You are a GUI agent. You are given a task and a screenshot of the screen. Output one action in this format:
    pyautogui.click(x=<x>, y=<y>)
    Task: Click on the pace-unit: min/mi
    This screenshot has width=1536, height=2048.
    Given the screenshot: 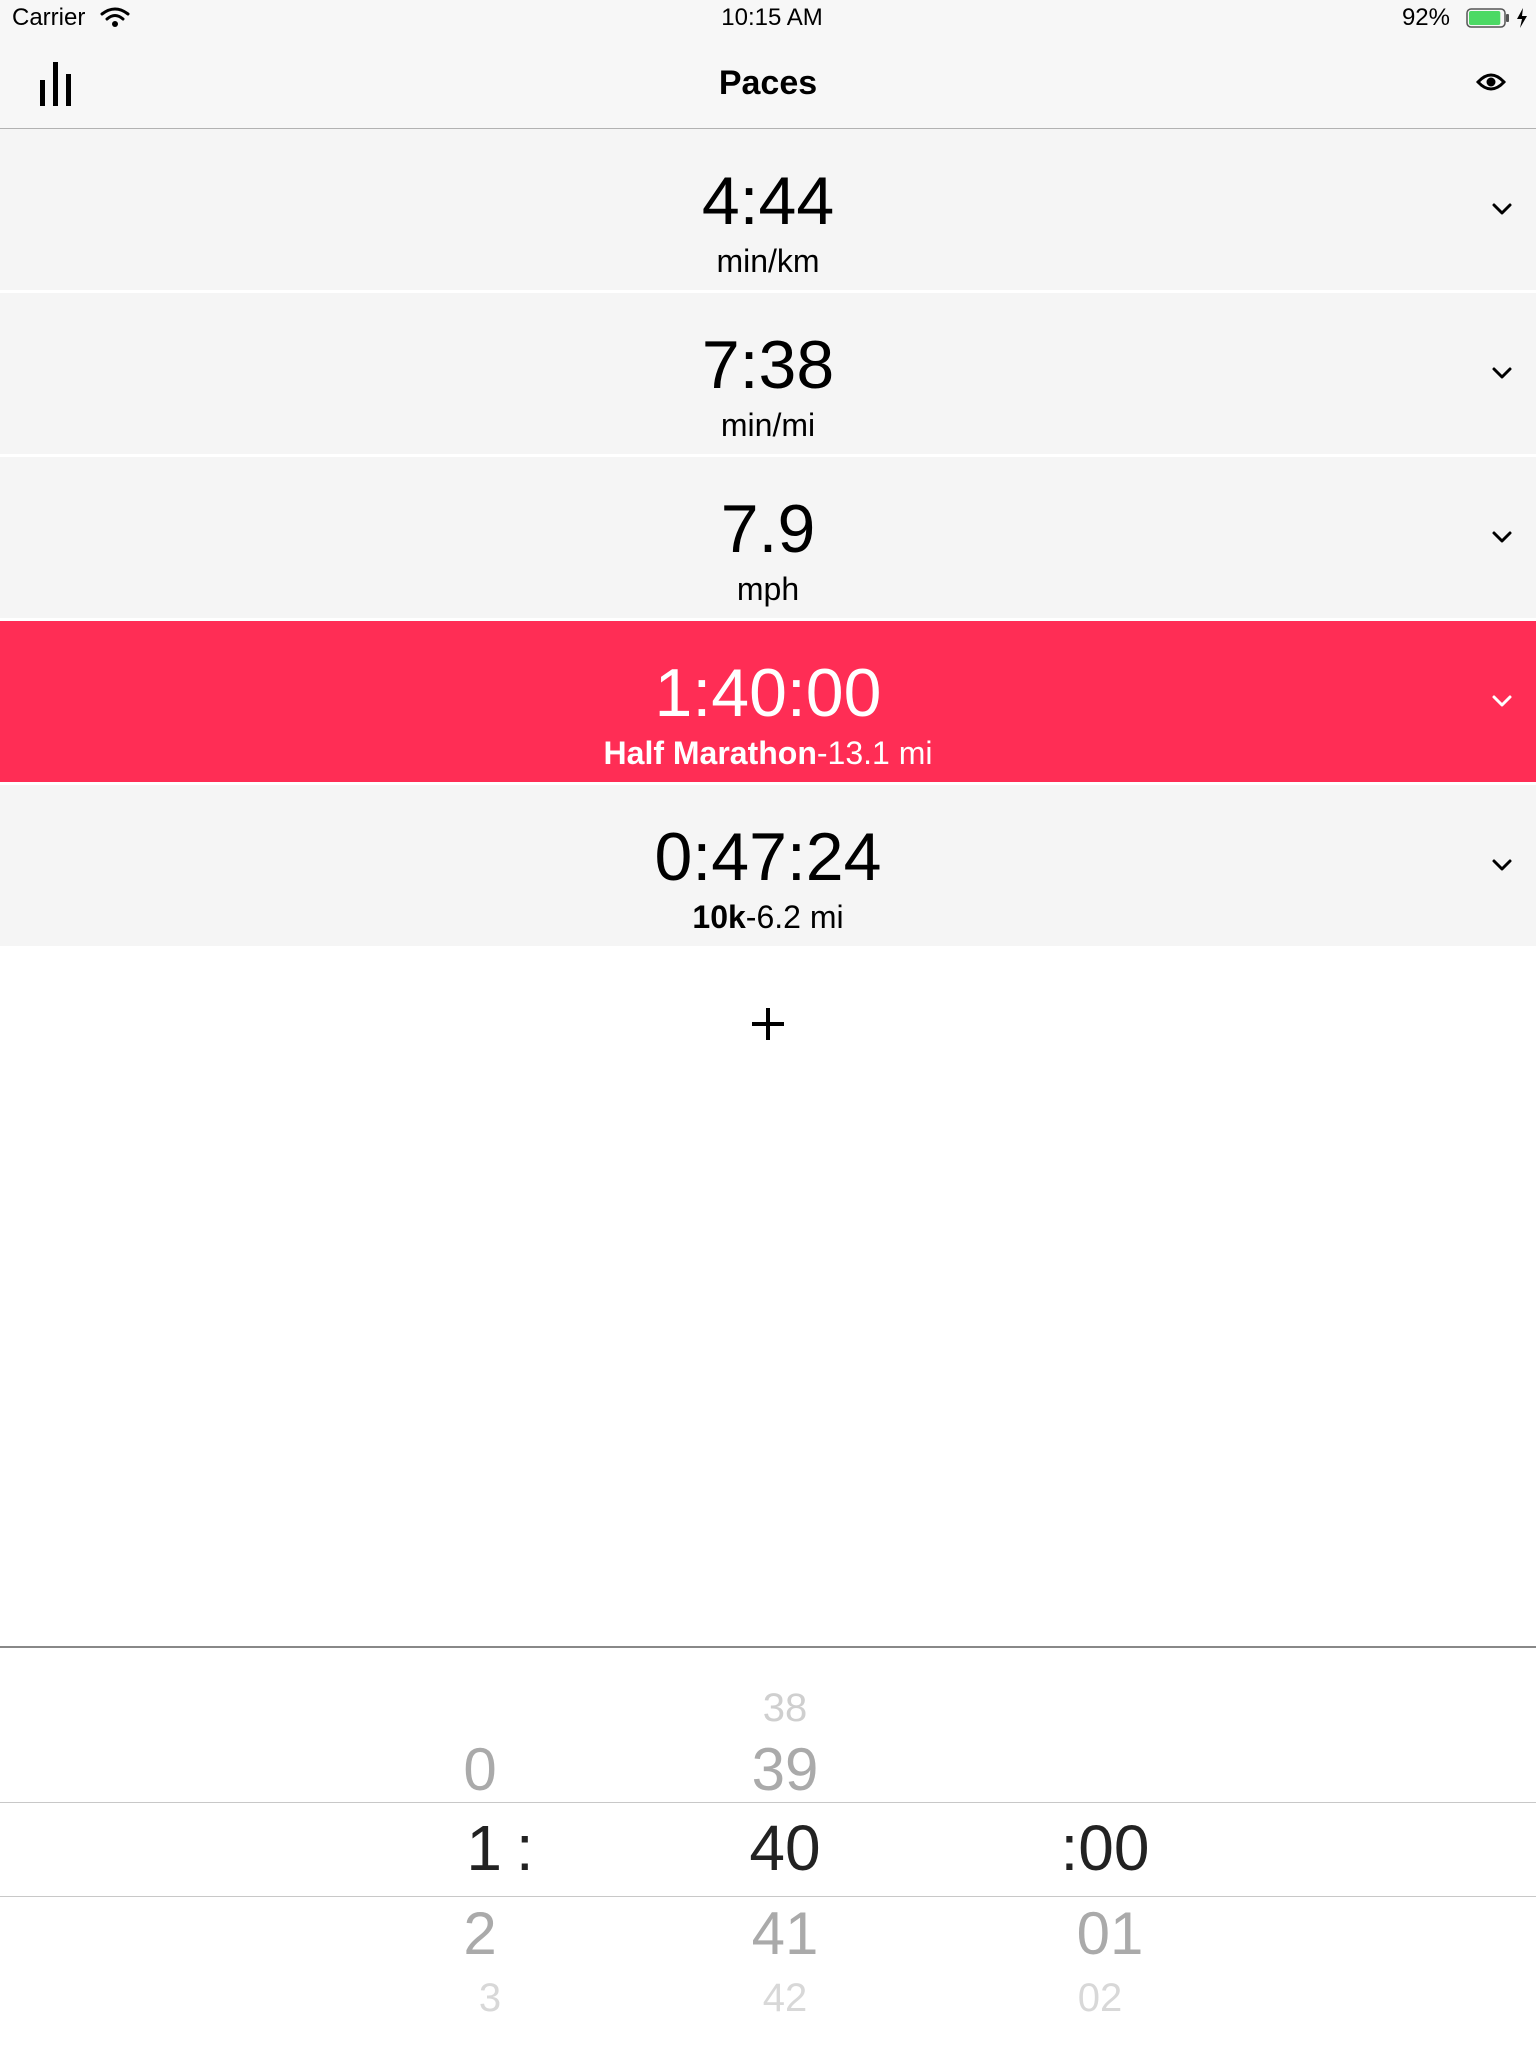 What is the action you would take?
    pyautogui.click(x=768, y=425)
    